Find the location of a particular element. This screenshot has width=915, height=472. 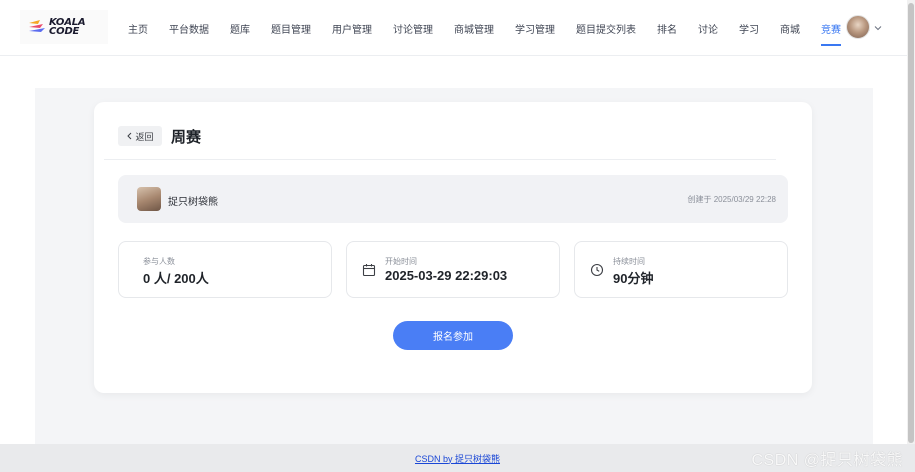

duration-value: 90分钟 is located at coordinates (633, 278).